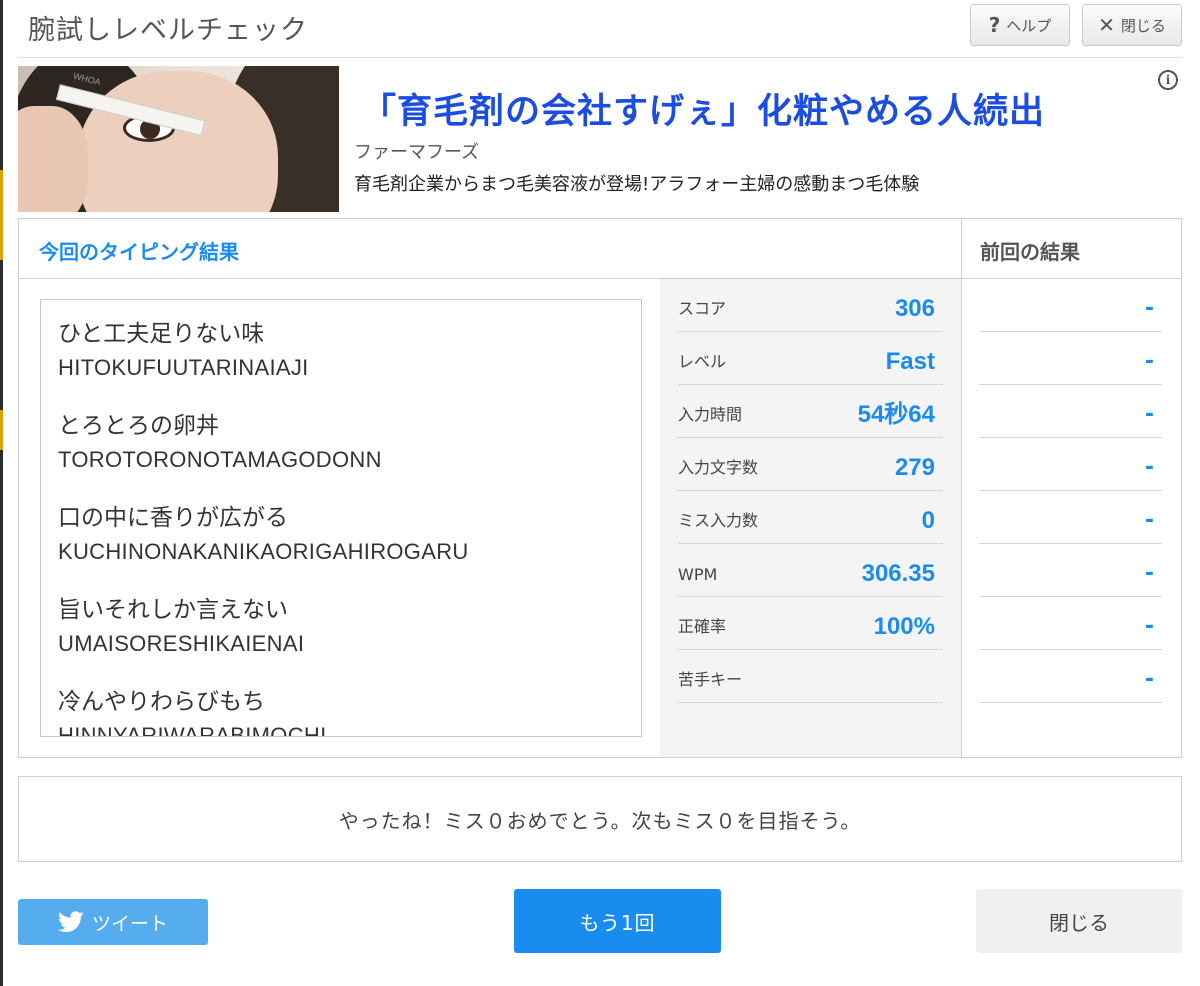 This screenshot has width=1200, height=986. What do you see at coordinates (173, 518) in the screenshot?
I see `word-japanese: 口の中に香りが広がる` at bounding box center [173, 518].